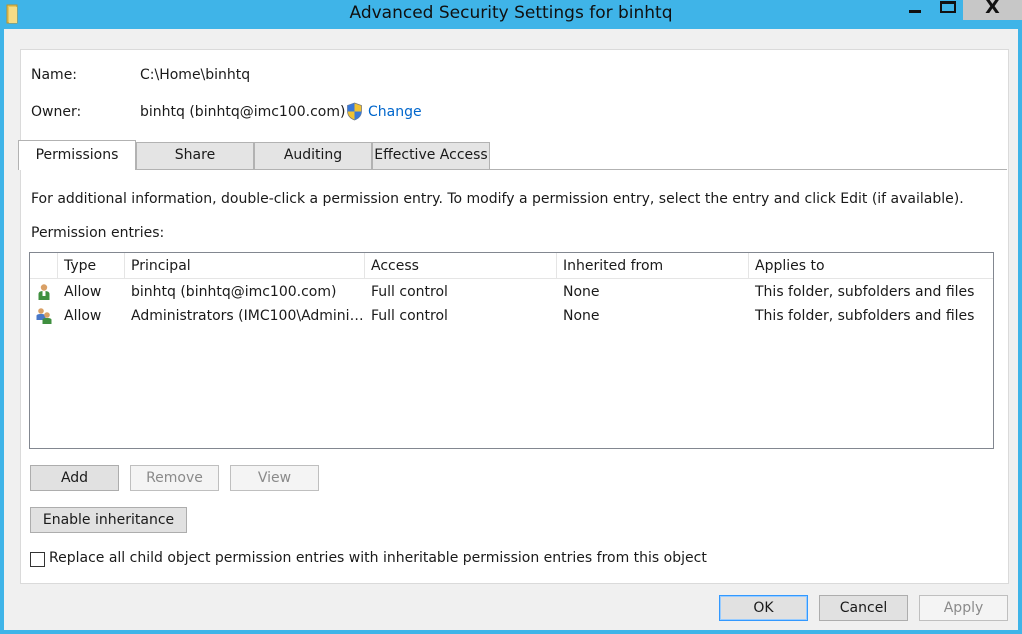  I want to click on tab-auditing: Auditing, so click(313, 155).